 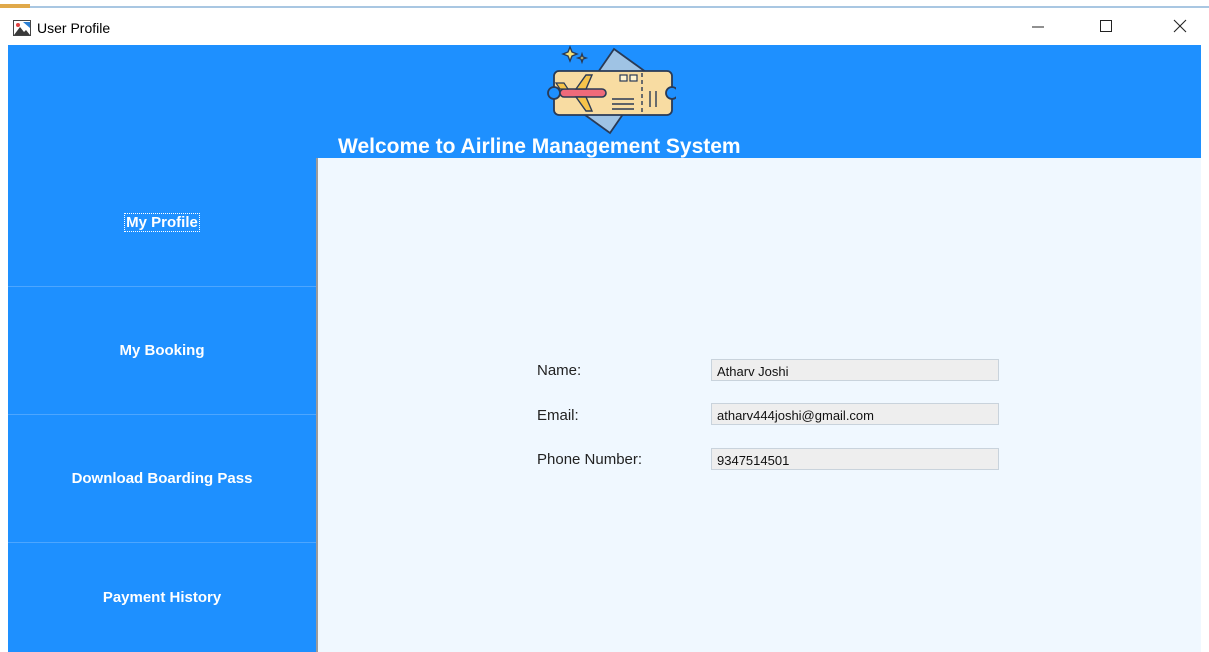 I want to click on sidebar-item-download-boarding-pass: Download Boarding Pass, so click(x=162, y=478).